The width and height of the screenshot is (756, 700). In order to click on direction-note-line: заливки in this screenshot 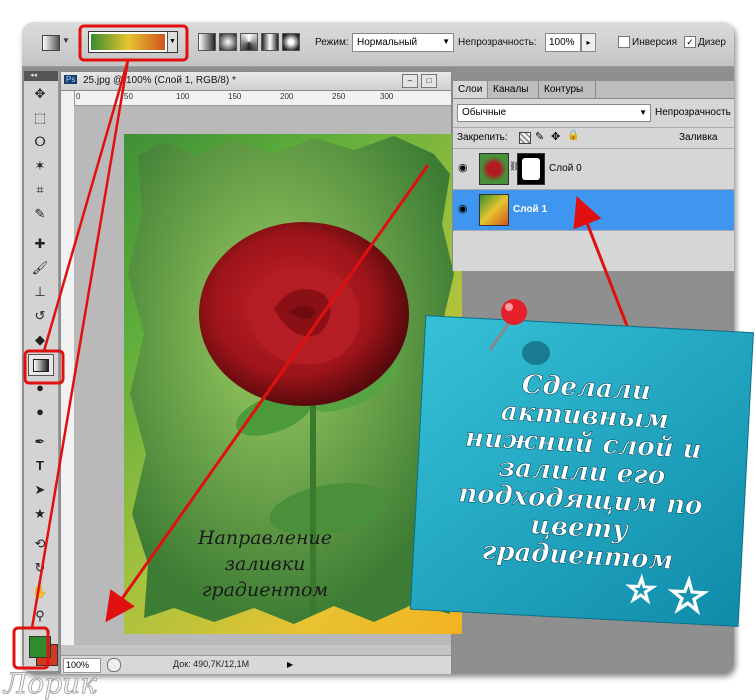, I will do `click(265, 564)`.